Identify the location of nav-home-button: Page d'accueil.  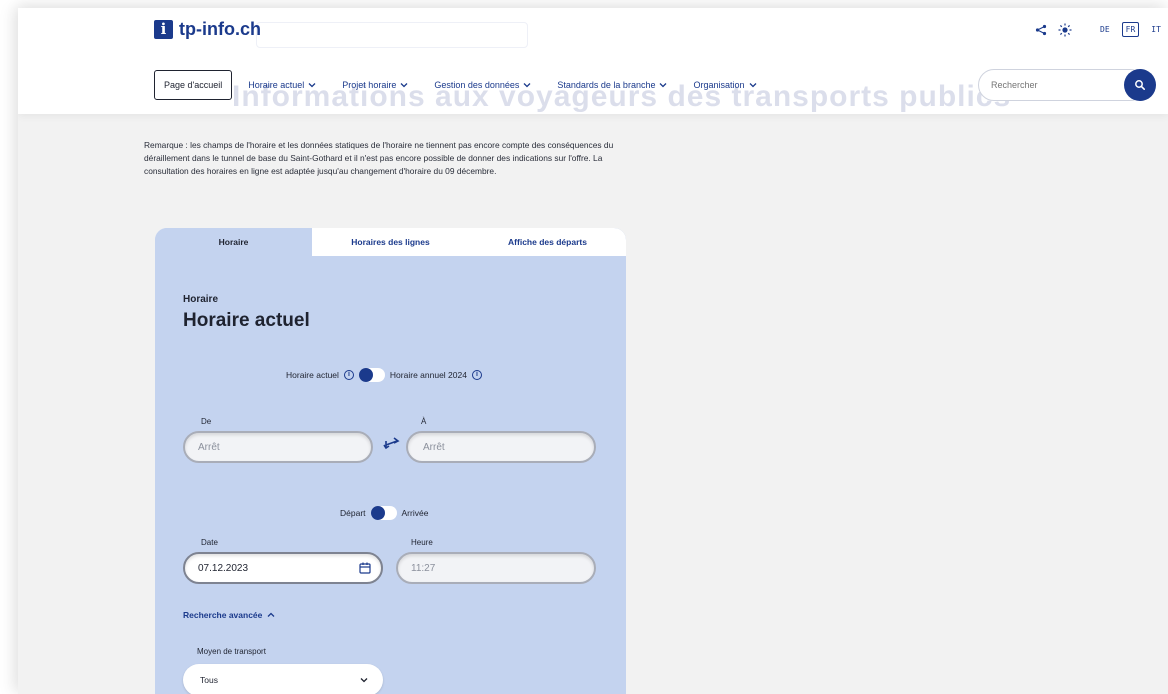
(193, 85).